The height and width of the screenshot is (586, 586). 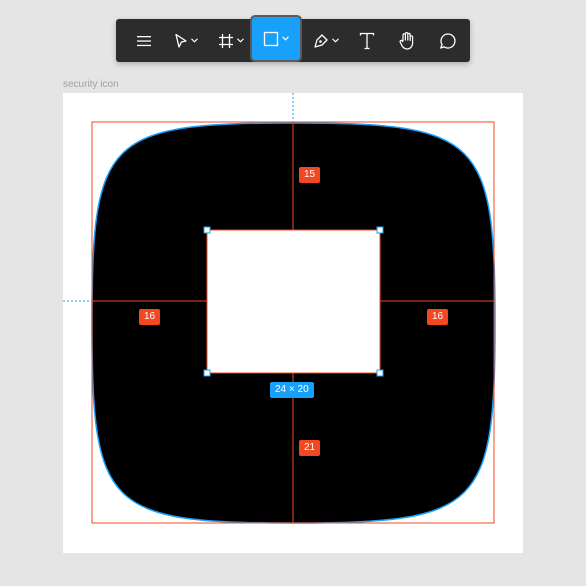 I want to click on measure-badge-left: 16, so click(x=150, y=317).